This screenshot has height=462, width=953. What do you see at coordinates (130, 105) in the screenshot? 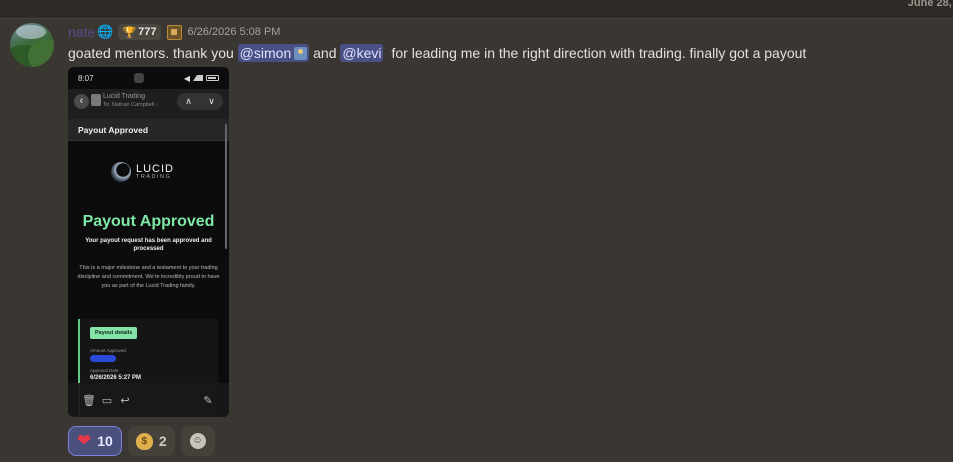
I see `mail-recipient: To: Nathan Campbell ›` at bounding box center [130, 105].